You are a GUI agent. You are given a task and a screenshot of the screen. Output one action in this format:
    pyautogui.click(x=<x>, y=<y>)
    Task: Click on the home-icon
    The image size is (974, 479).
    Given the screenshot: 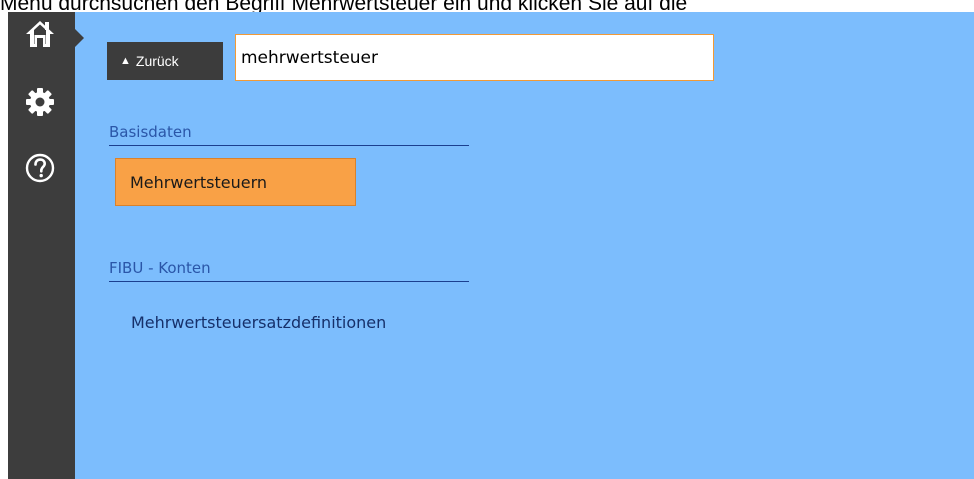 What is the action you would take?
    pyautogui.click(x=40, y=34)
    